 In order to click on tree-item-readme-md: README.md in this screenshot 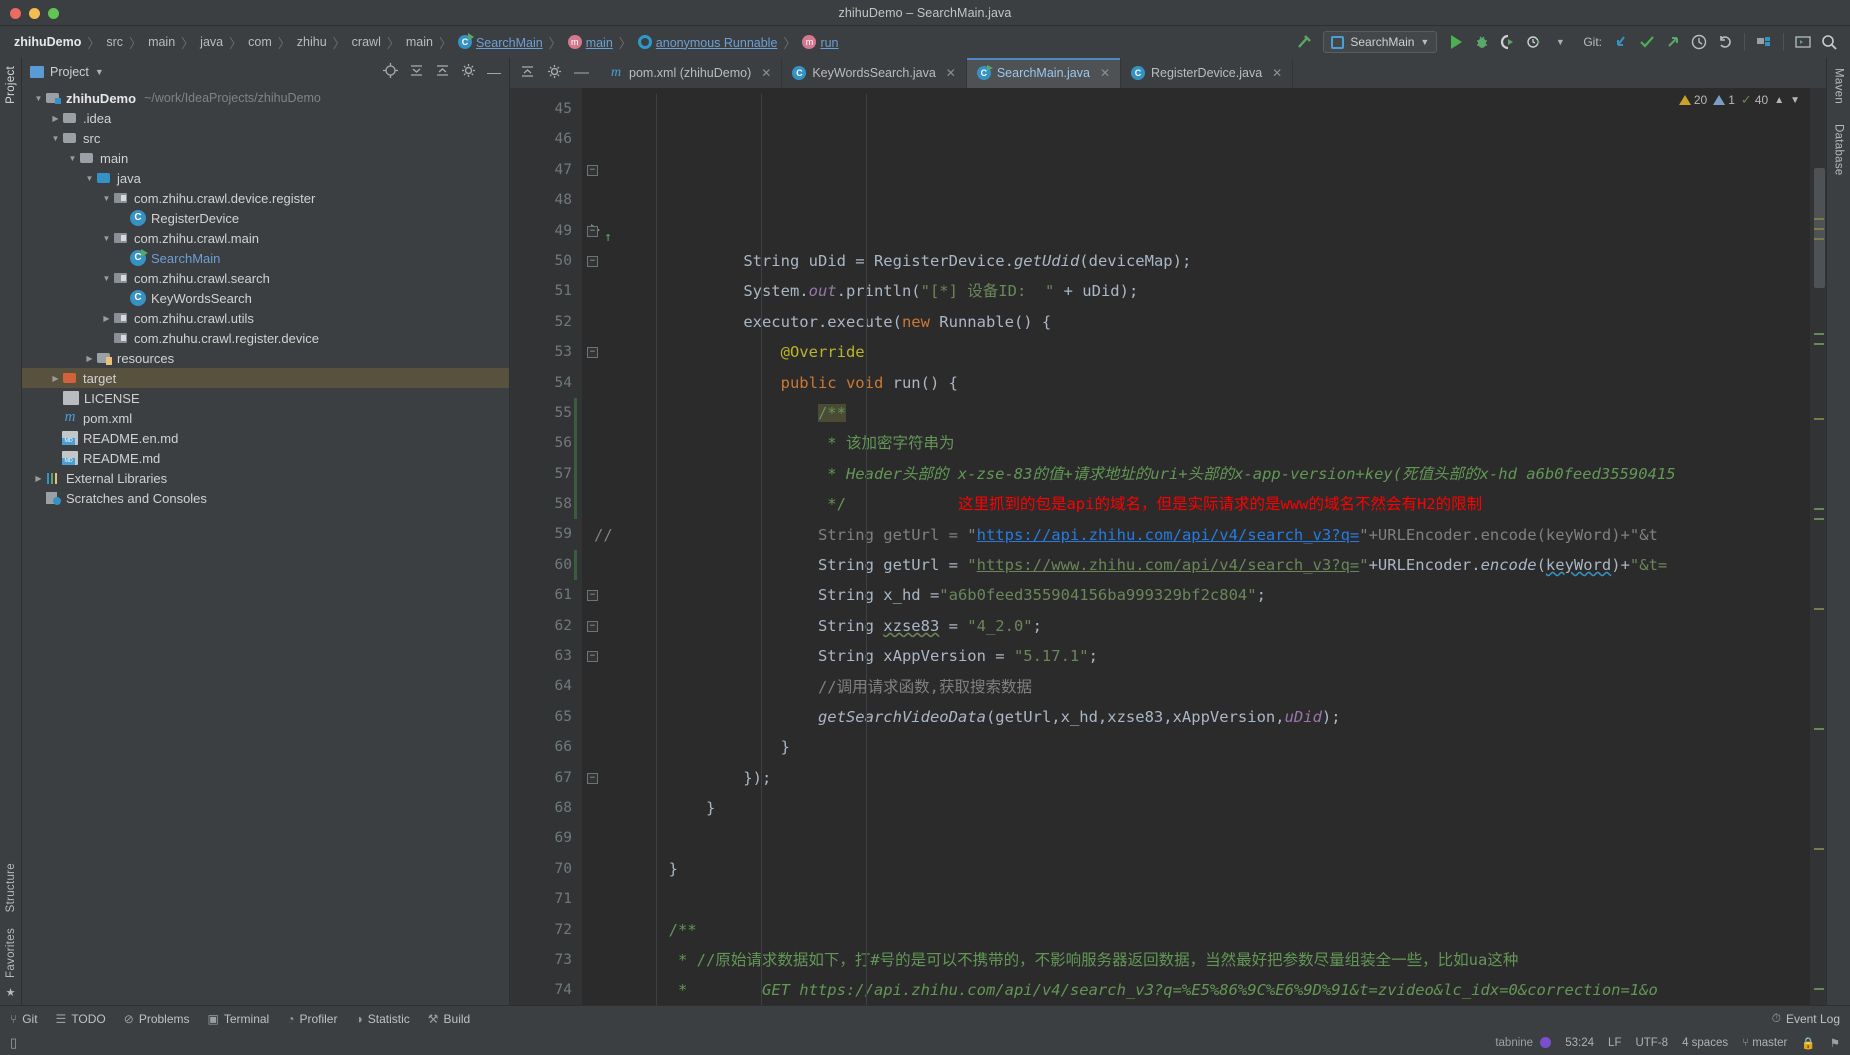, I will do `click(265, 458)`.